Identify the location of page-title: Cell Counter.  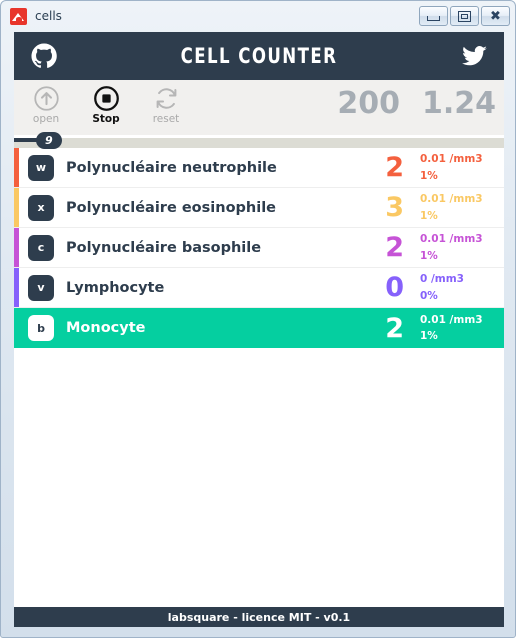
(259, 56).